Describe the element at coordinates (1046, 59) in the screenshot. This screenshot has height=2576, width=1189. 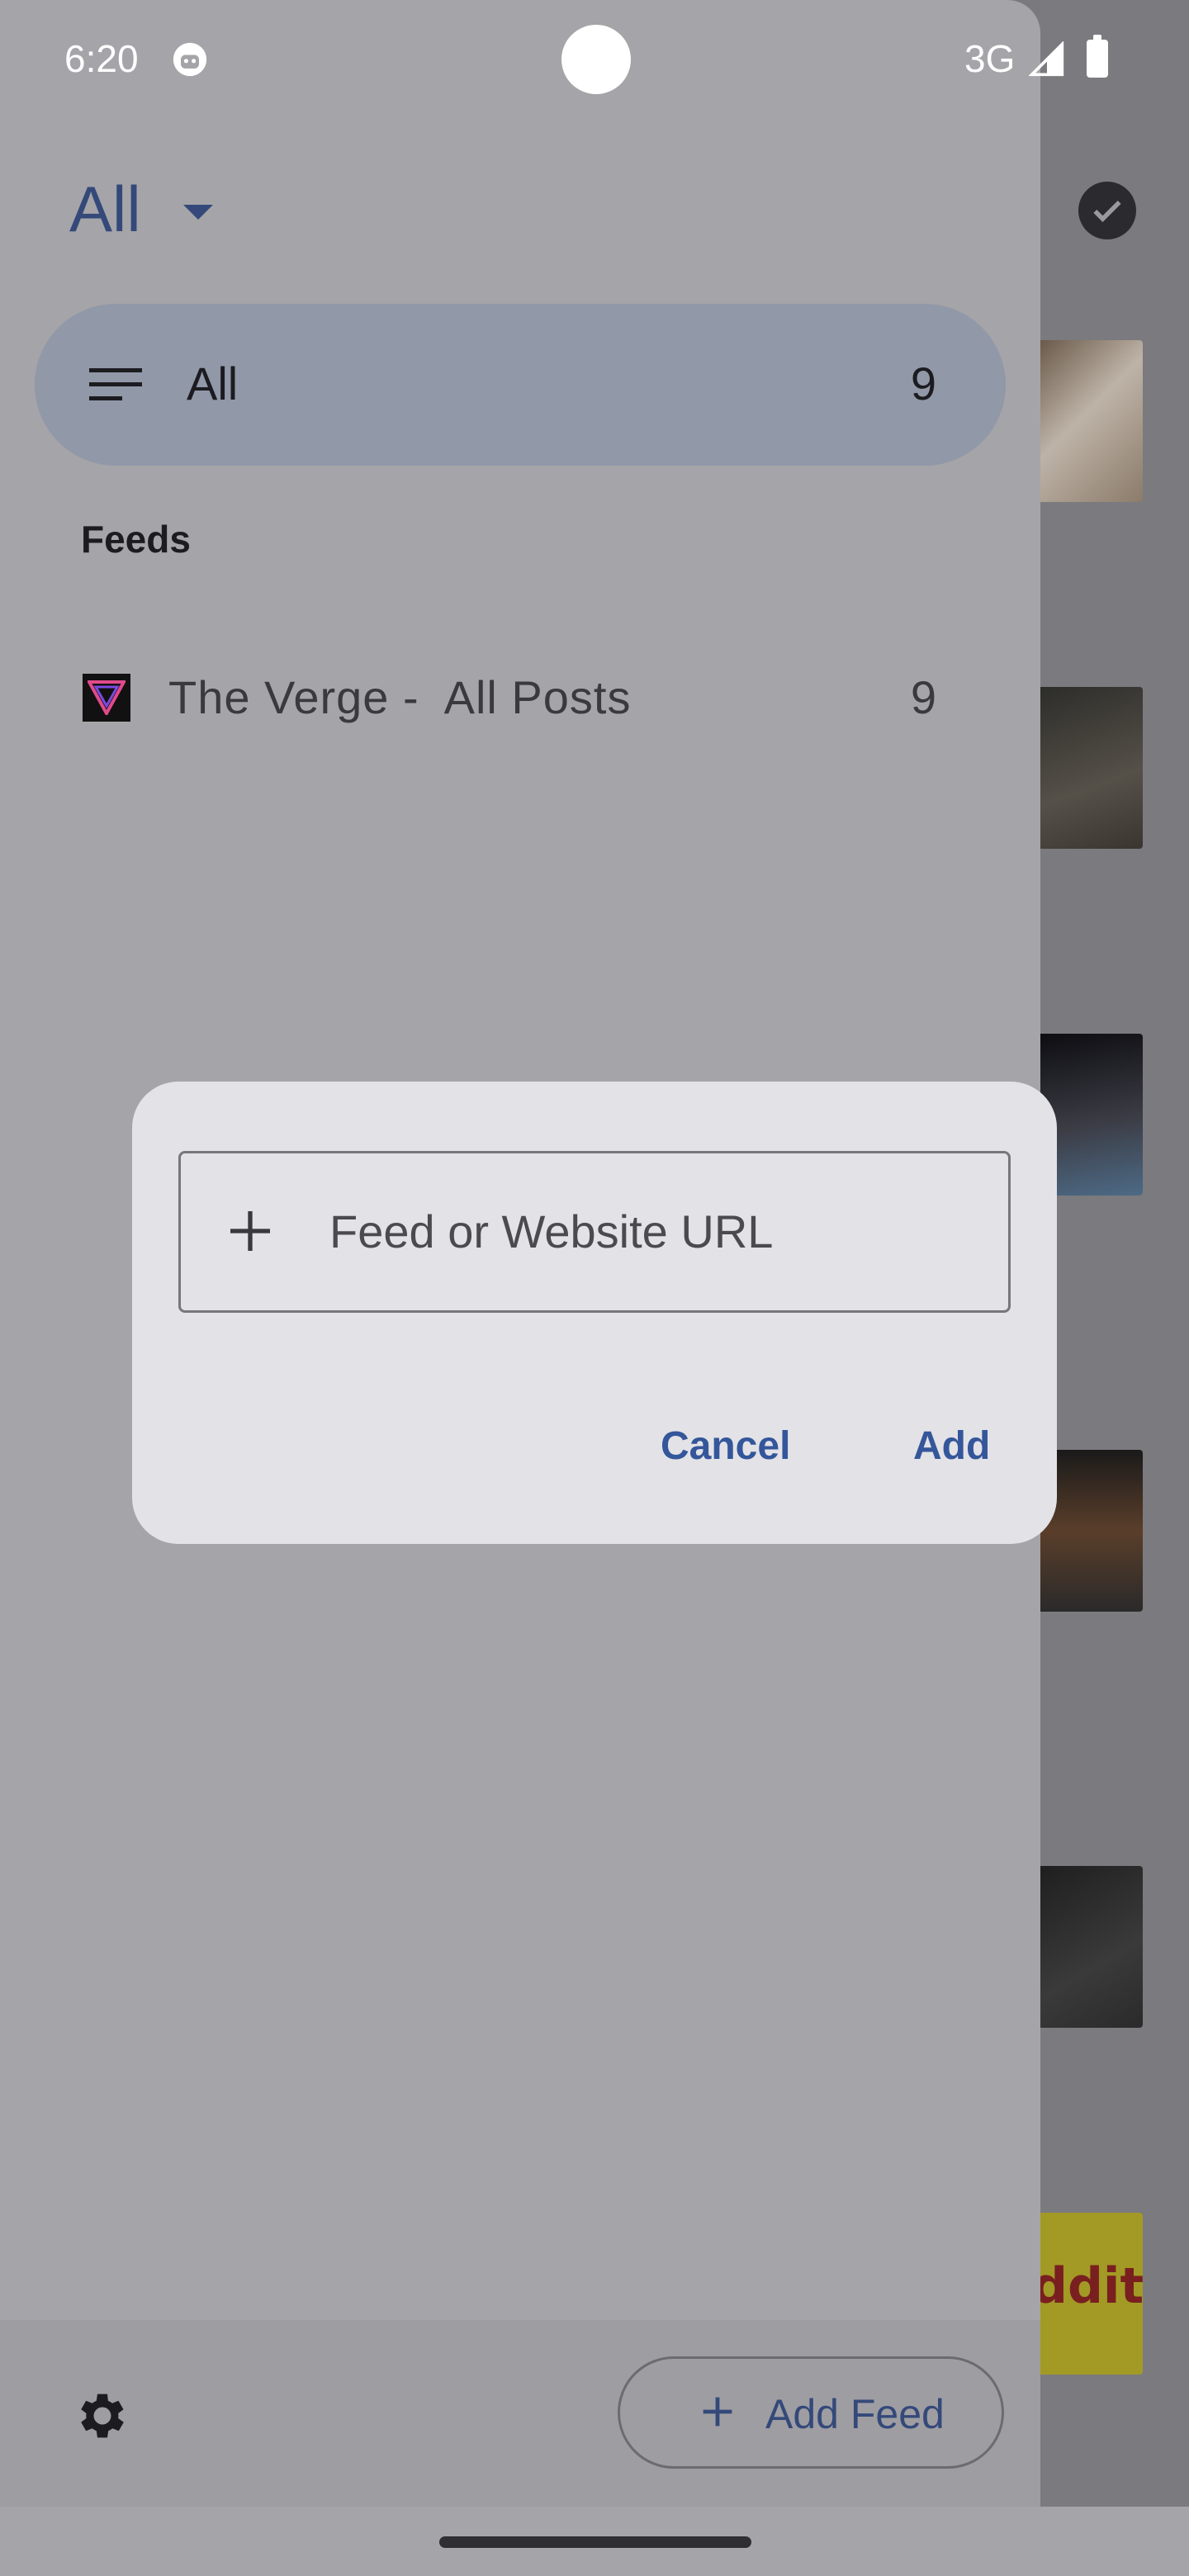
I see `signal-icon` at that location.